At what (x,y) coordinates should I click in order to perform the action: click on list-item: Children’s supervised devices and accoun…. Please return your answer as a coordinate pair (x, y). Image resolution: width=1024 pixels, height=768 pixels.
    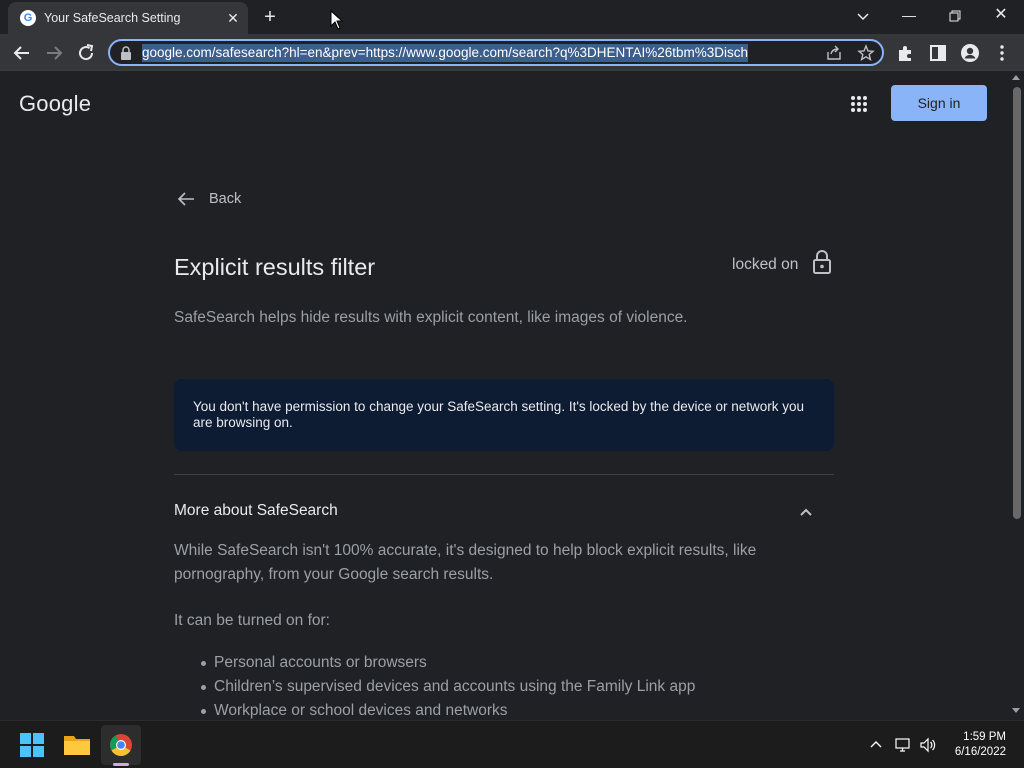
    Looking at the image, I should click on (434, 687).